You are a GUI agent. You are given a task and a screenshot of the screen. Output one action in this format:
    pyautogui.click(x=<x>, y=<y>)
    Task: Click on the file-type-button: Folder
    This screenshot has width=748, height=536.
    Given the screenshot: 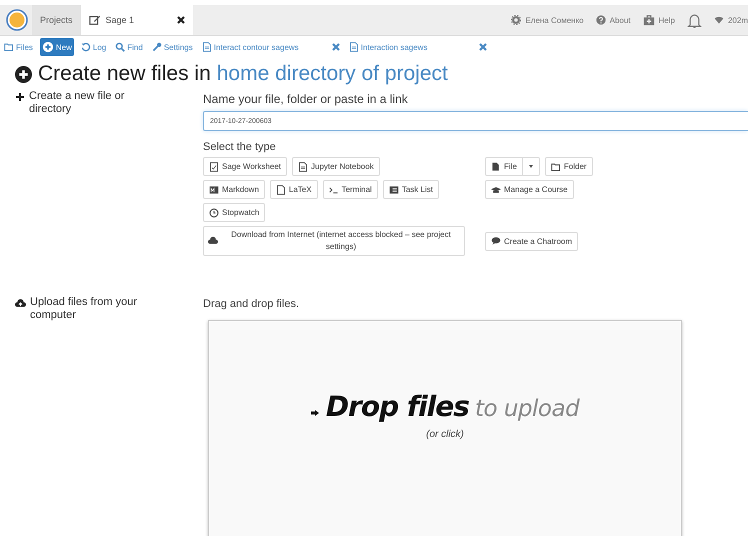 What is the action you would take?
    pyautogui.click(x=568, y=166)
    